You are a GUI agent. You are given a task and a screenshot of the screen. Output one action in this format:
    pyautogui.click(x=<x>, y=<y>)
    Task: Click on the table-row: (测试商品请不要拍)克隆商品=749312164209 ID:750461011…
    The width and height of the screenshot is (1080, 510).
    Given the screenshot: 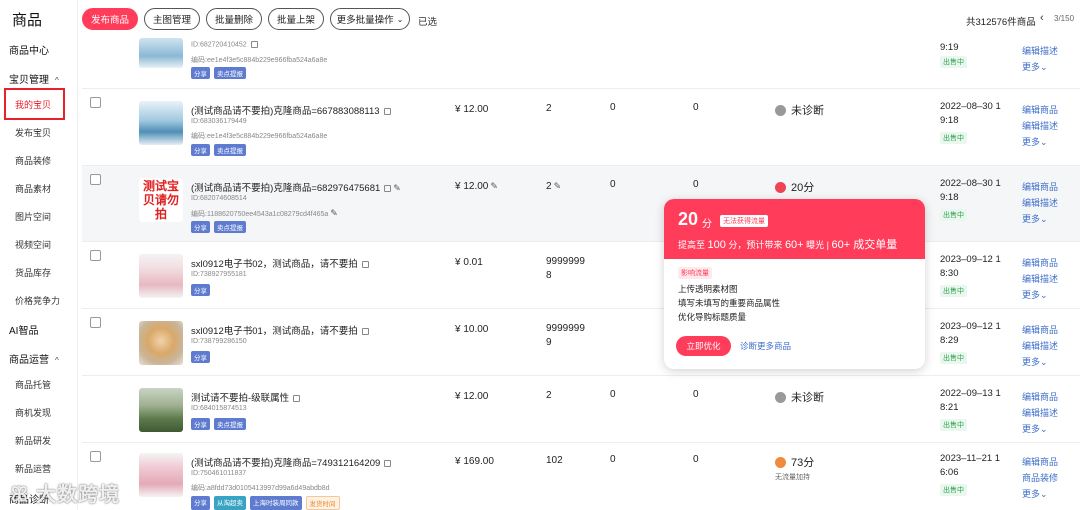 What is the action you would take?
    pyautogui.click(x=581, y=476)
    